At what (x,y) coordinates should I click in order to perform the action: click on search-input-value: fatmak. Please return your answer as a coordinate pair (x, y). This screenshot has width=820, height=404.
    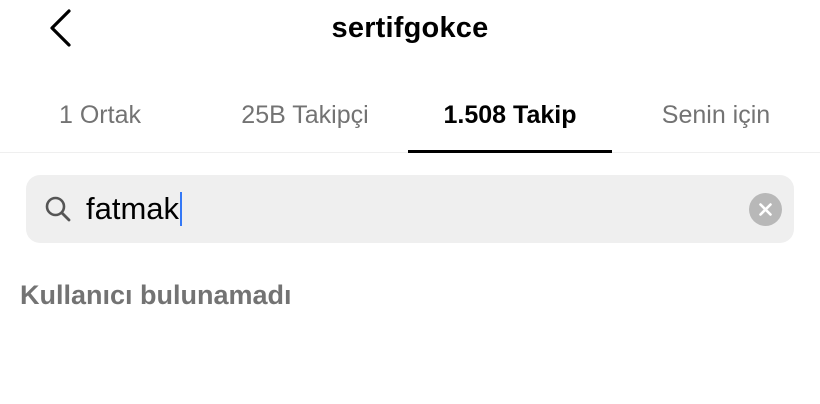
    Looking at the image, I should click on (133, 208).